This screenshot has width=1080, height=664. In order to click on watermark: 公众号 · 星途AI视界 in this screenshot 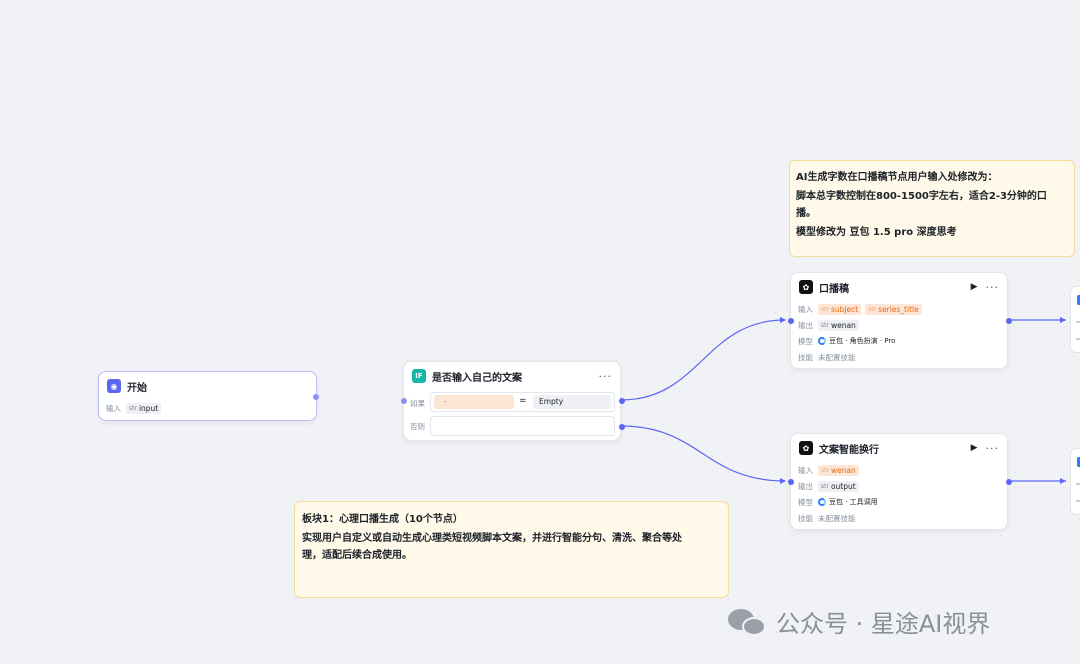, I will do `click(859, 621)`.